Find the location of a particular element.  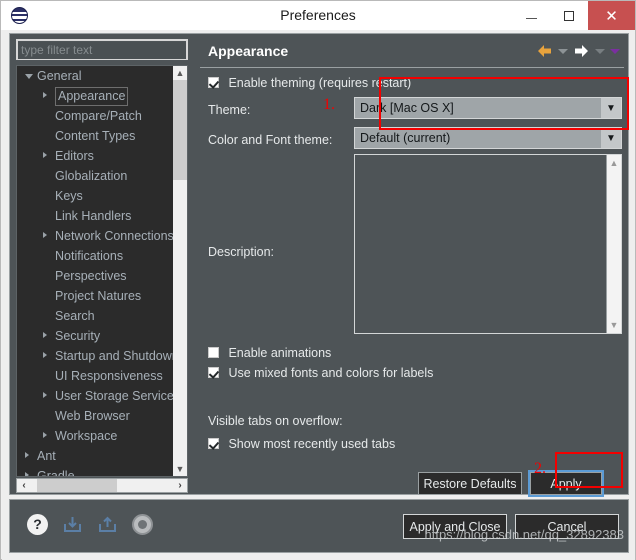

sidebar-item-label: Project Natures is located at coordinates (98, 296).